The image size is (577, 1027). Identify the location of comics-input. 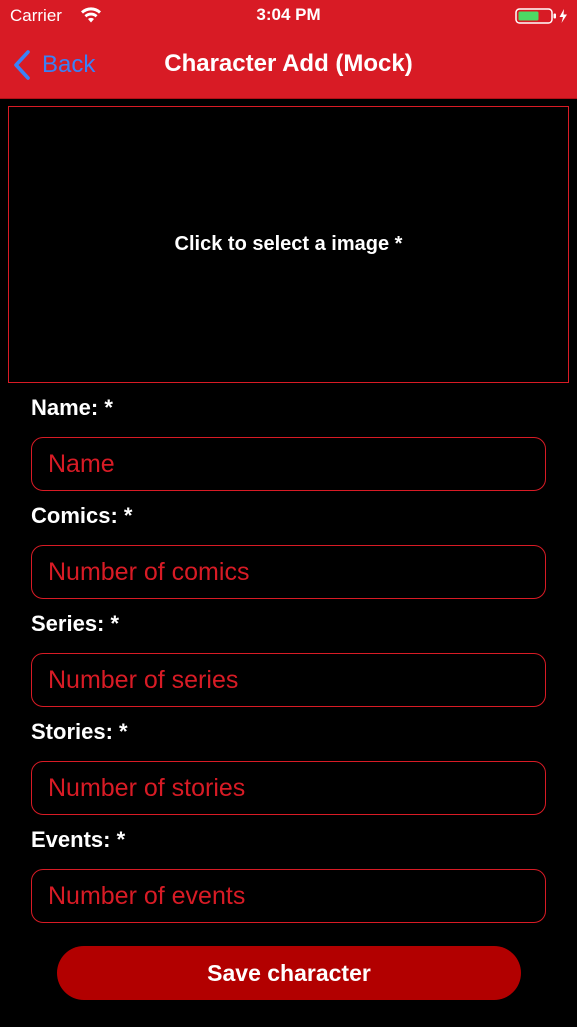
(288, 572).